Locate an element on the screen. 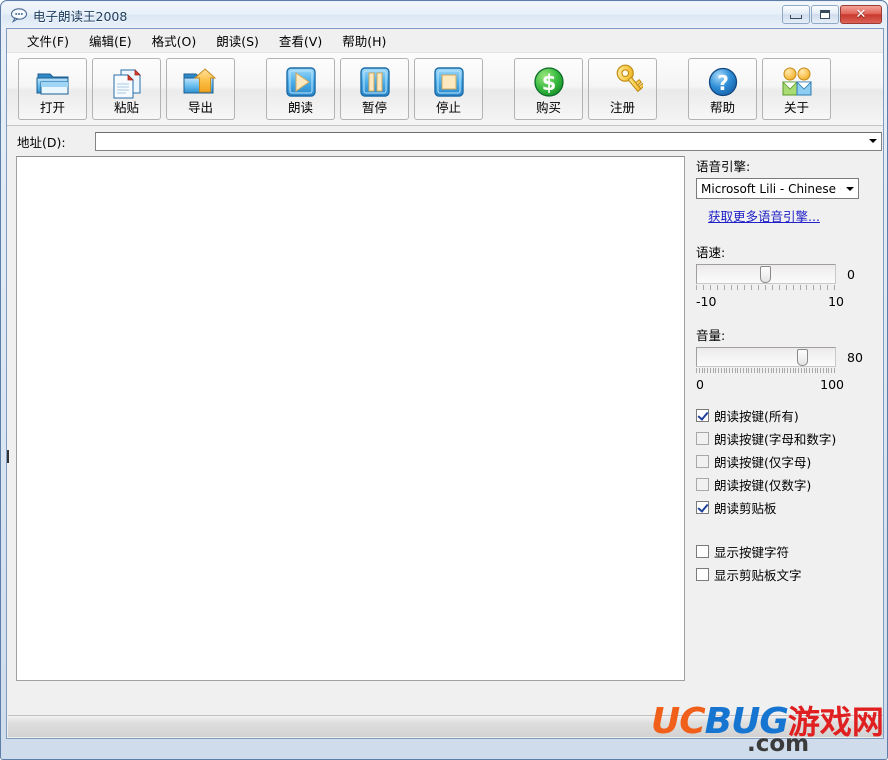 The image size is (888, 760). minimize-icon is located at coordinates (796, 17).